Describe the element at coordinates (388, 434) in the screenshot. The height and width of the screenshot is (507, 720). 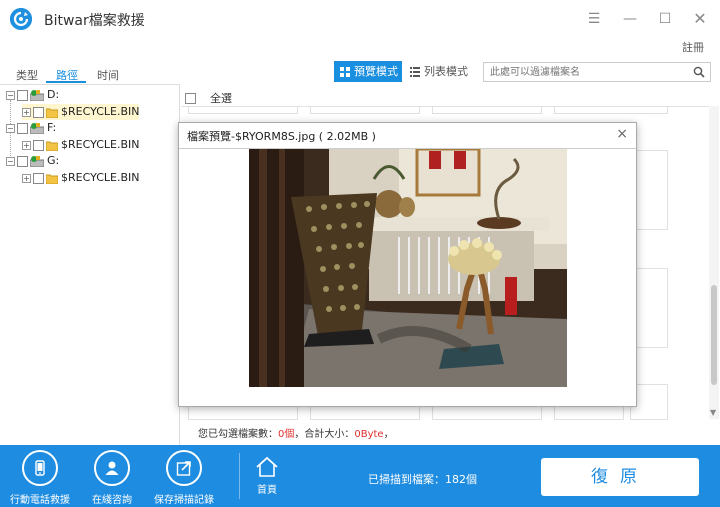
I see `status-suffix: ，` at that location.